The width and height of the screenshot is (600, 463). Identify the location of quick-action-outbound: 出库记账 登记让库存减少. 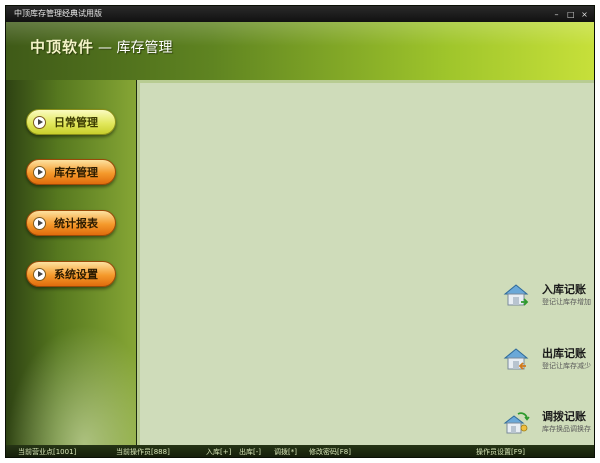
(548, 365).